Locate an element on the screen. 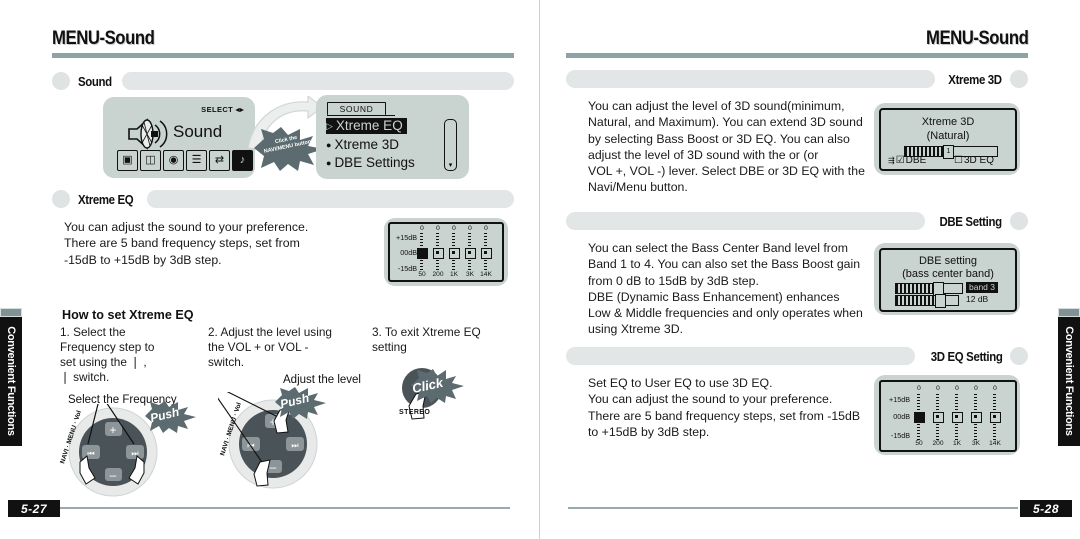 The height and width of the screenshot is (539, 1080). dbe-gain-value: 12 dB is located at coordinates (977, 299).